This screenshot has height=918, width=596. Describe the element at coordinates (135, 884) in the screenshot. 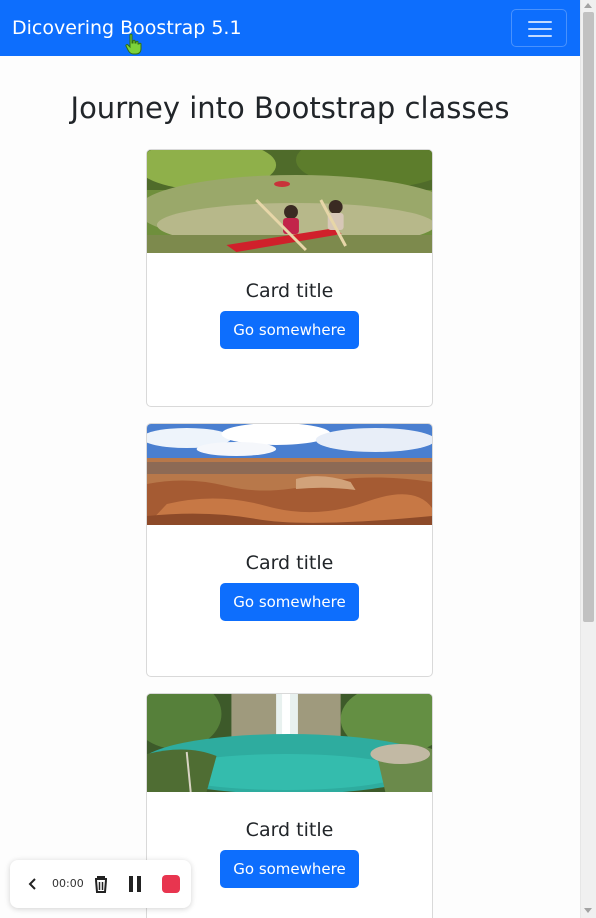

I see `pause-icon` at that location.